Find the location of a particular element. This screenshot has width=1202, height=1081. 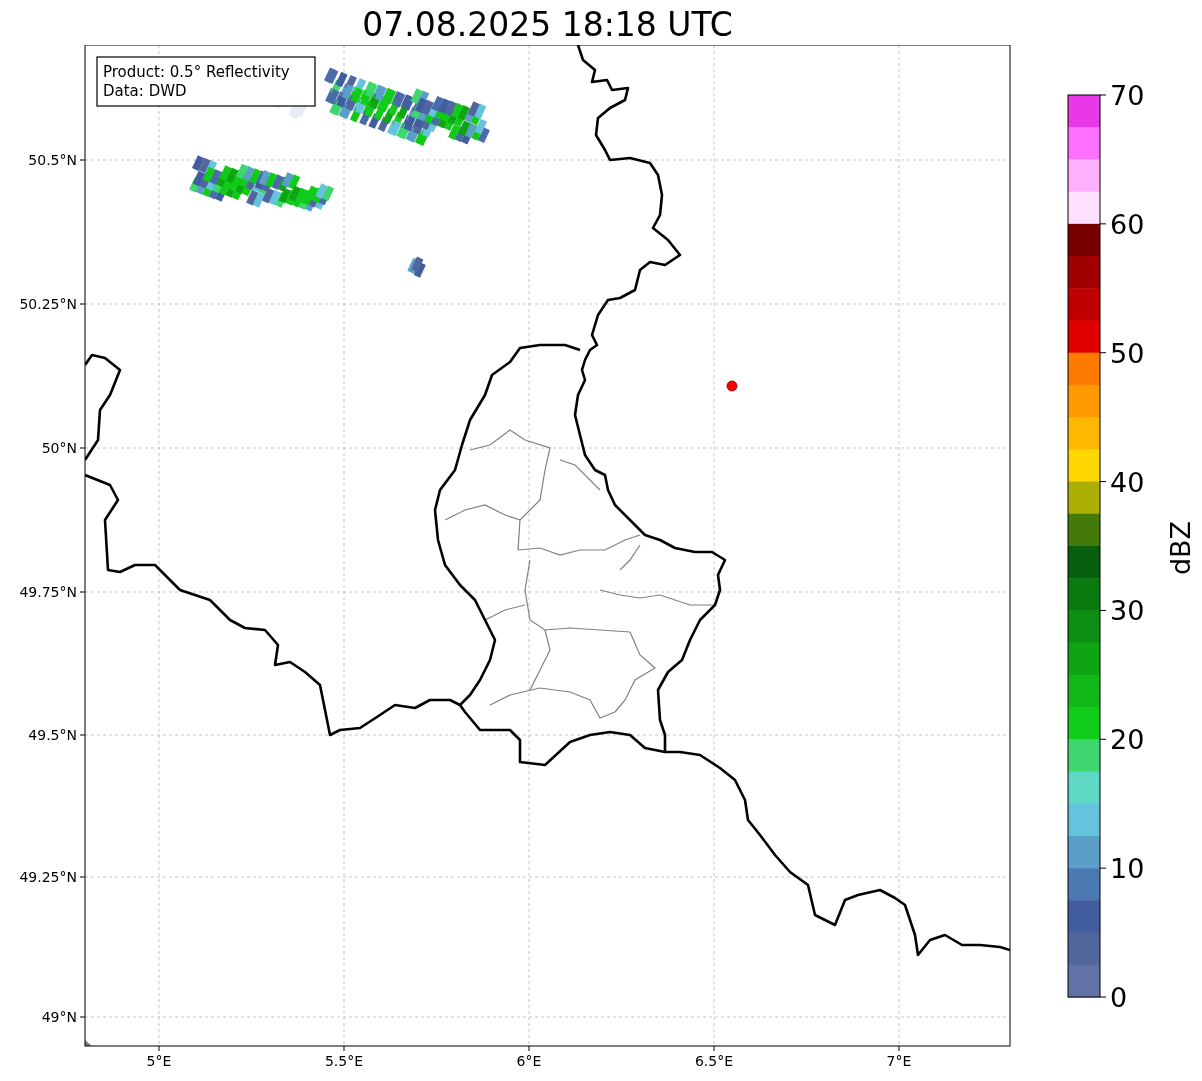

location-marker is located at coordinates (732, 386).